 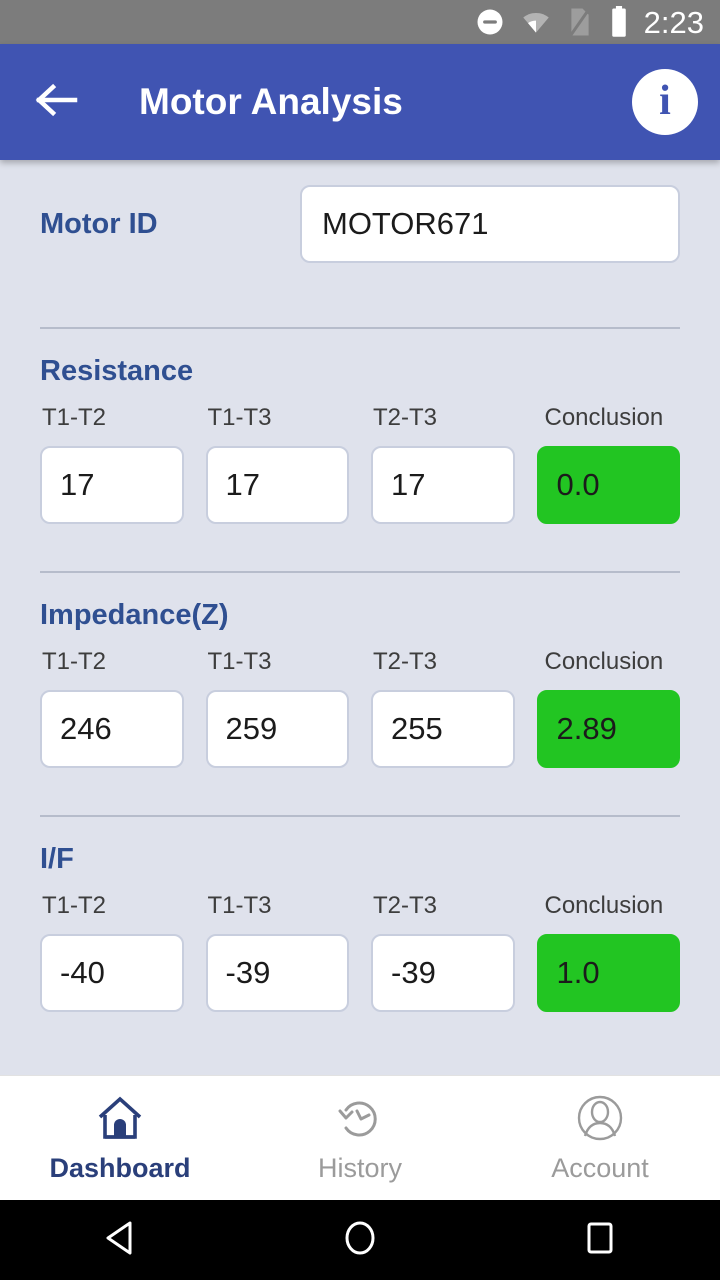 I want to click on if-conclusion-badge: 1.0, so click(x=608, y=973).